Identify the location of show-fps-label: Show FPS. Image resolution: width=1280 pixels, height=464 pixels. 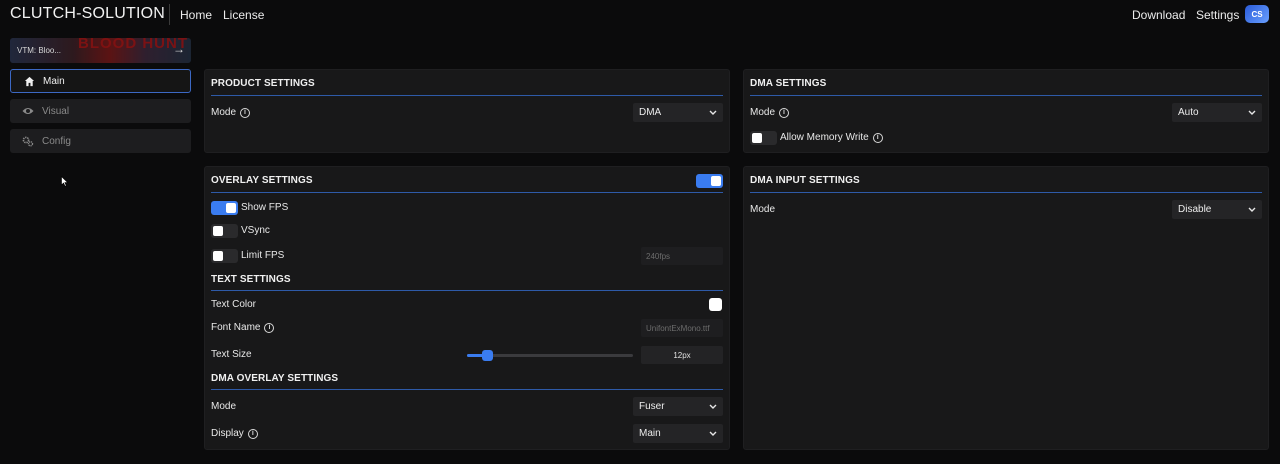
(265, 207).